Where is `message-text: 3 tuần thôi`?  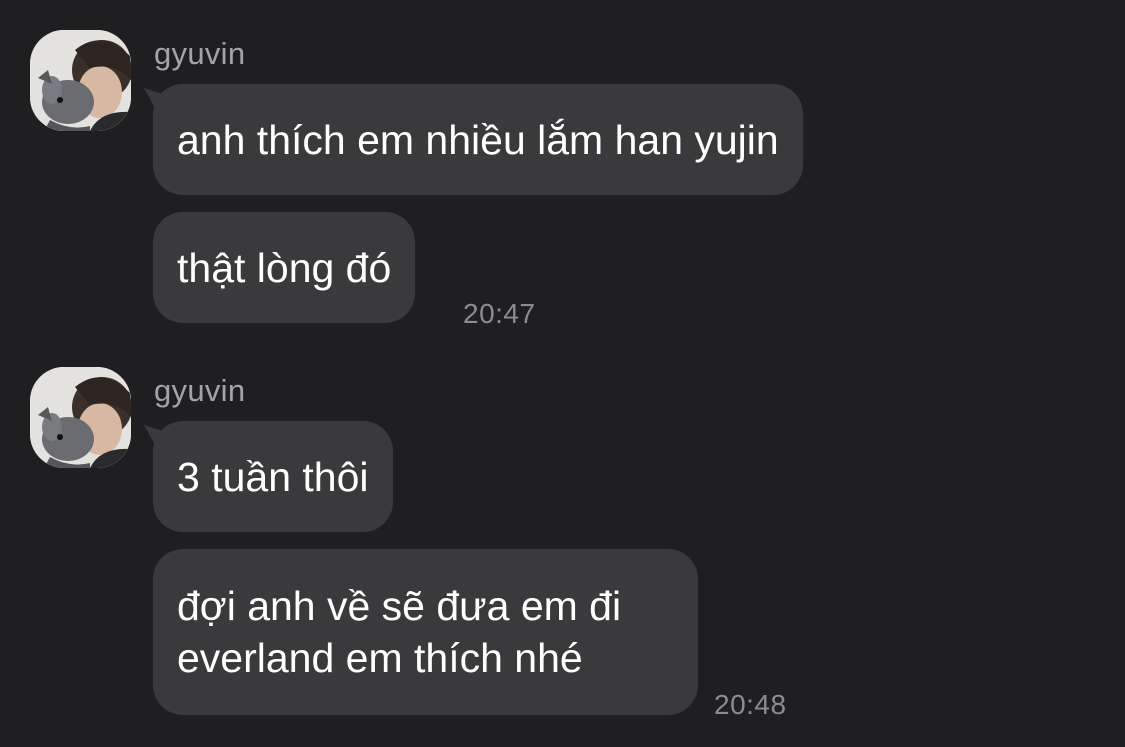
message-text: 3 tuần thôi is located at coordinates (273, 476).